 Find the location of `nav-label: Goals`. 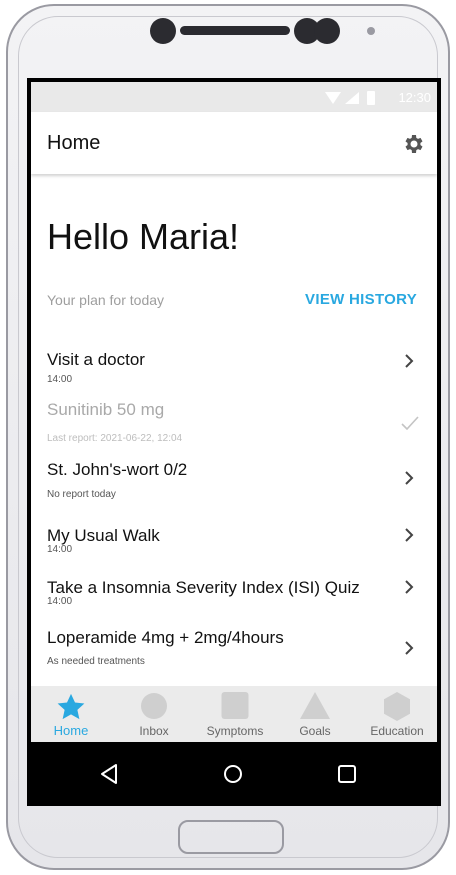

nav-label: Goals is located at coordinates (315, 731).